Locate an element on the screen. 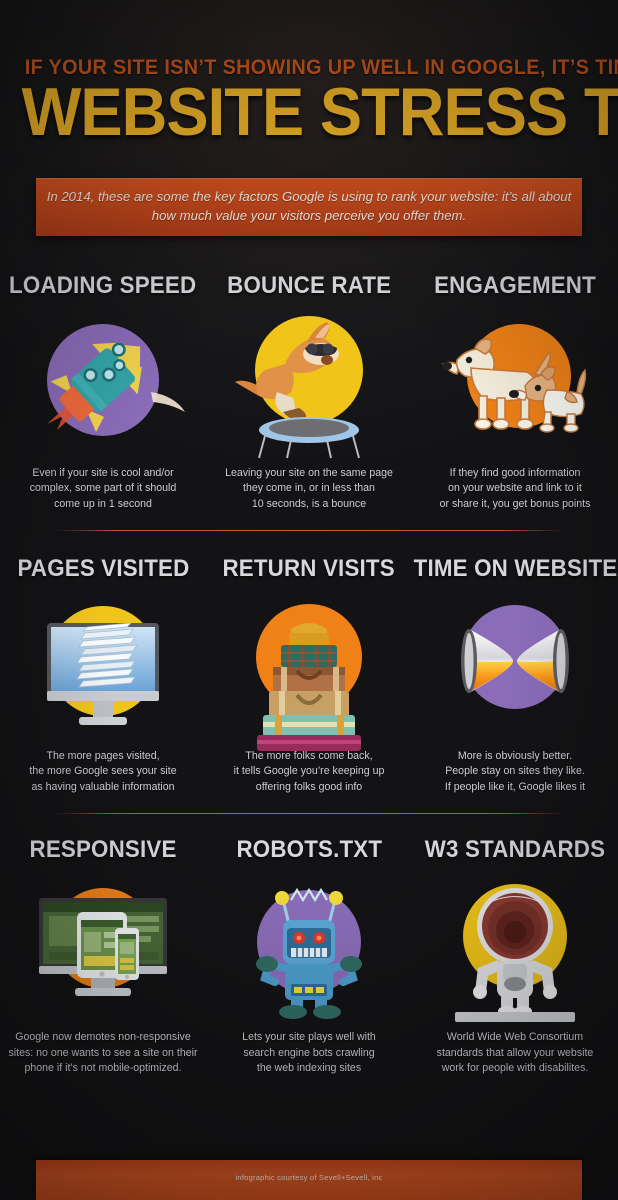 This screenshot has width=618, height=1200. factor-title: ENGAGEMENT is located at coordinates (515, 285).